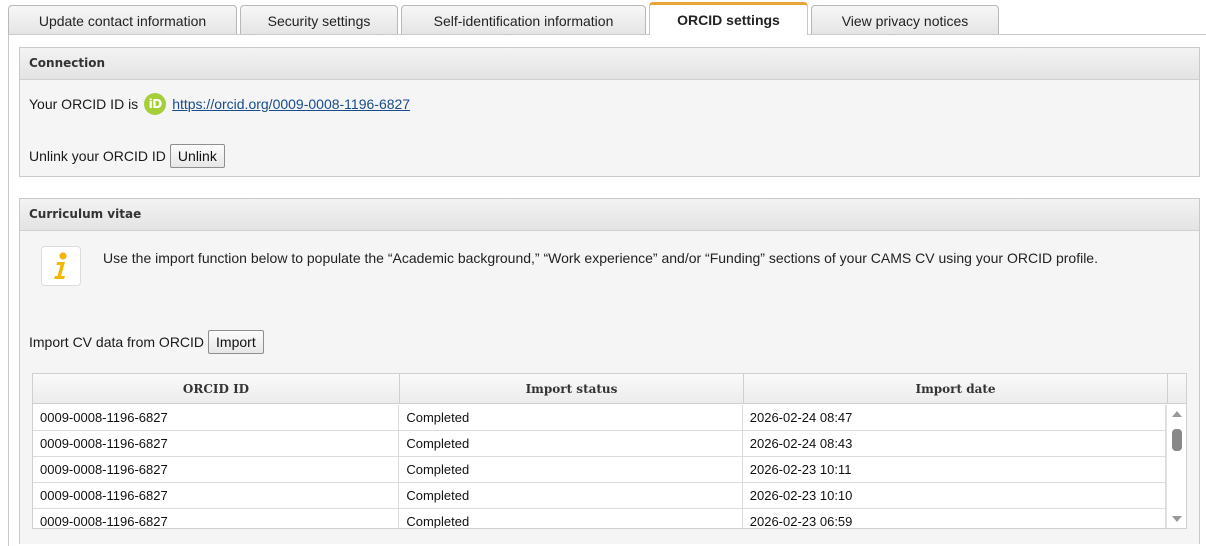 This screenshot has height=546, width=1206. What do you see at coordinates (84, 104) in the screenshot?
I see `orcid-id-prefix: Your ORCID ID is` at bounding box center [84, 104].